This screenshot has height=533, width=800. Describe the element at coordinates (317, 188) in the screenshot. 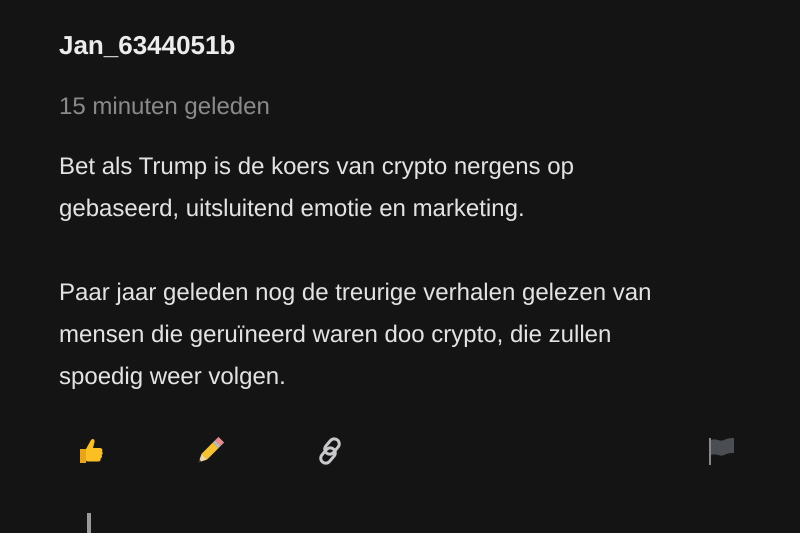

I see `comment-paragraph: Bet als Trump is de koers van crypto nergens op gebaseerd, uitsluitend emotie en marketing.` at that location.